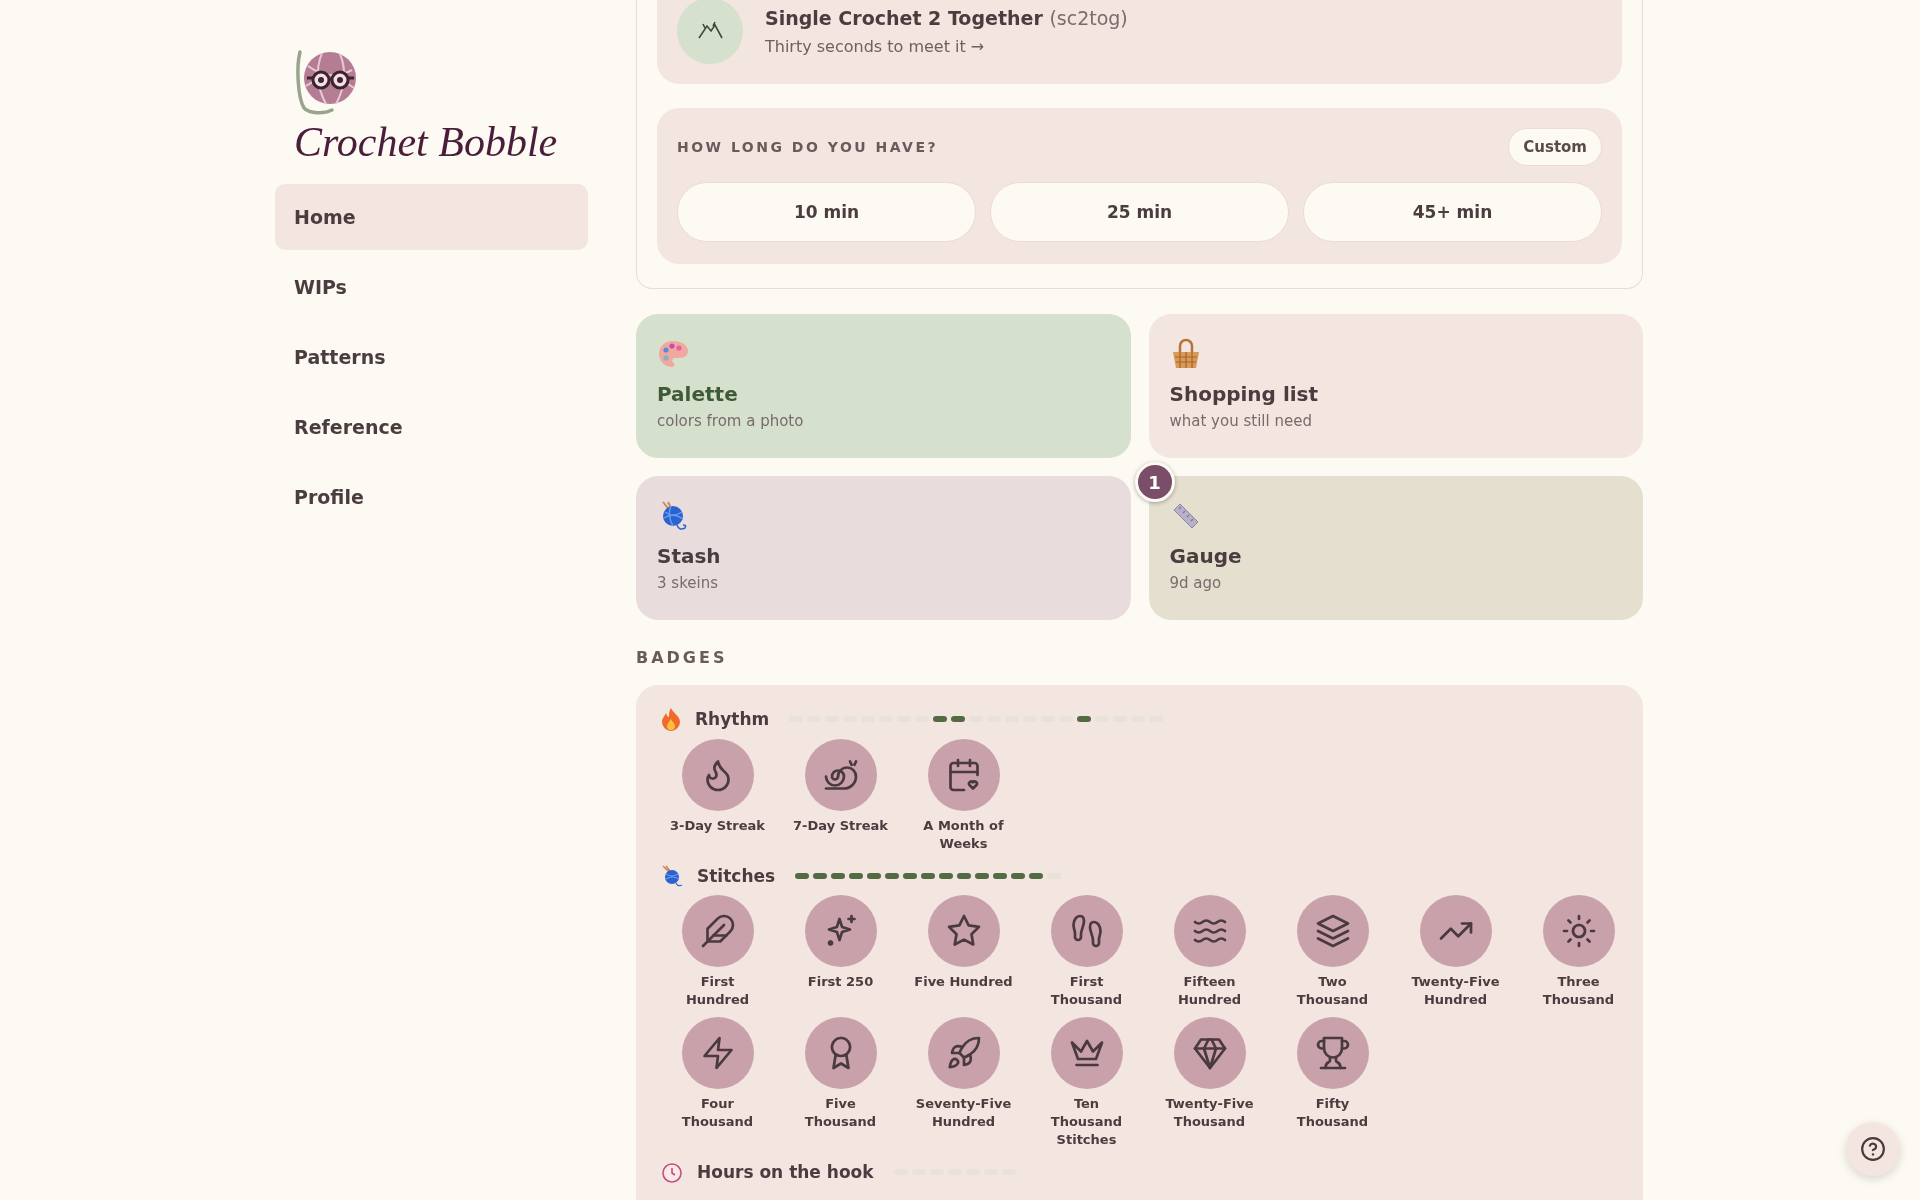  What do you see at coordinates (840, 1113) in the screenshot?
I see `badge-label: Five Thousand` at bounding box center [840, 1113].